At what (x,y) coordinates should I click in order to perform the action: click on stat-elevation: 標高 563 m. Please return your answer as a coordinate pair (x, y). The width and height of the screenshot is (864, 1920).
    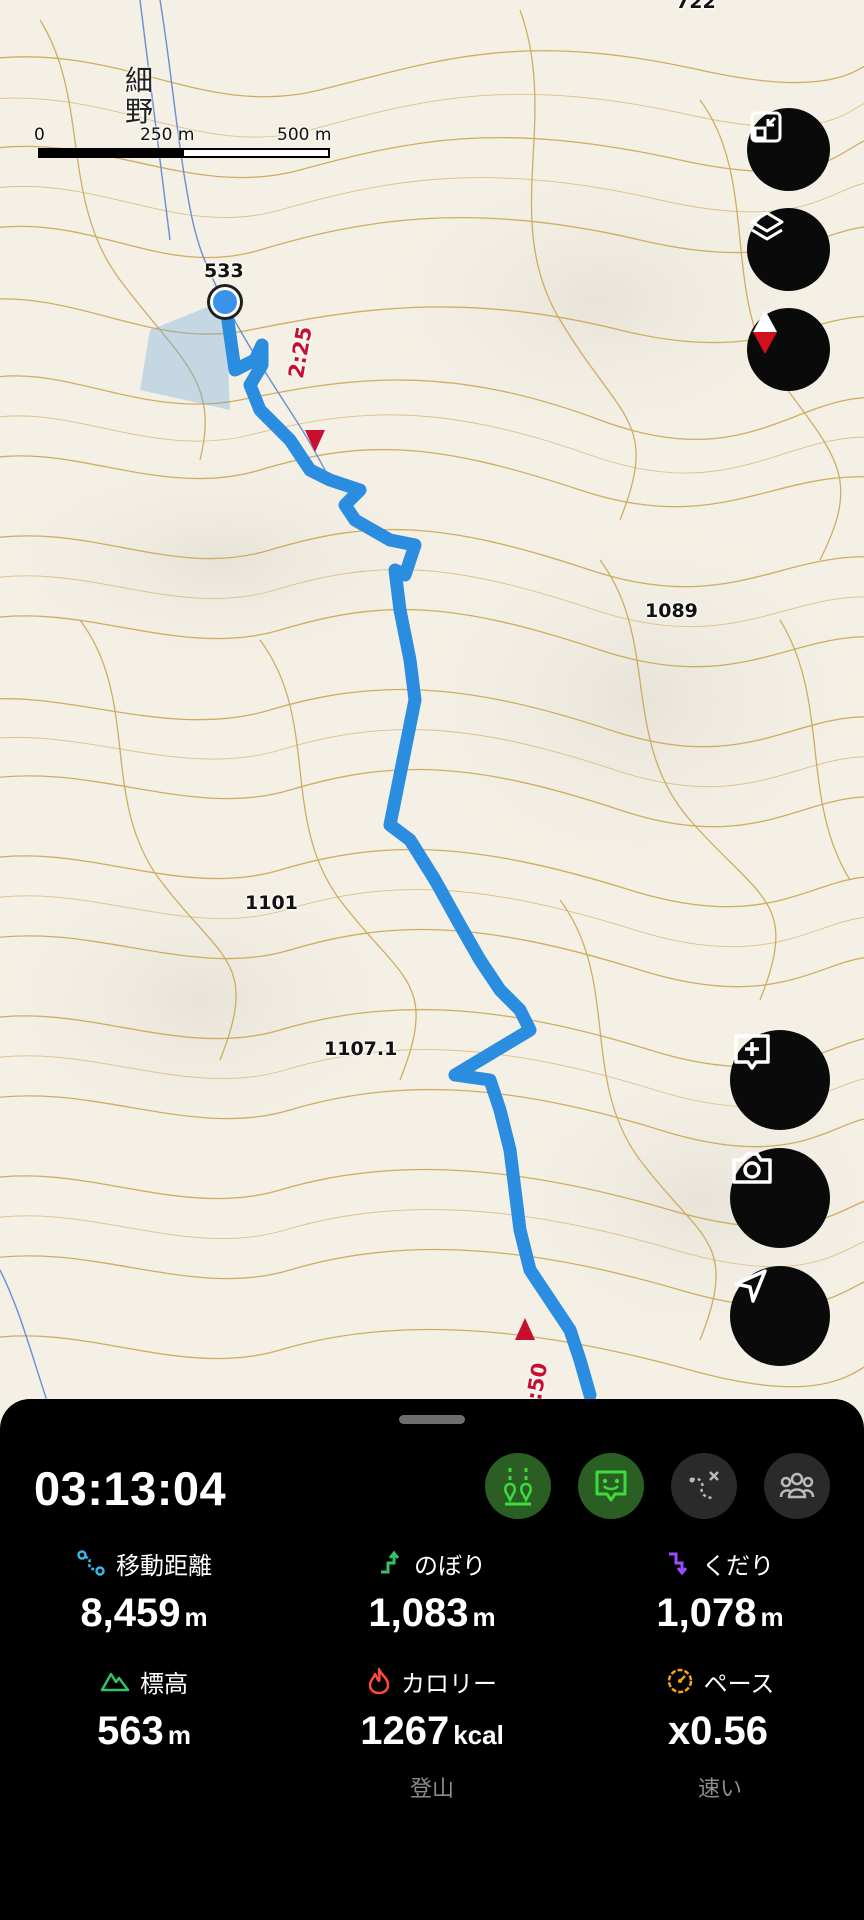
    Looking at the image, I should click on (144, 1711).